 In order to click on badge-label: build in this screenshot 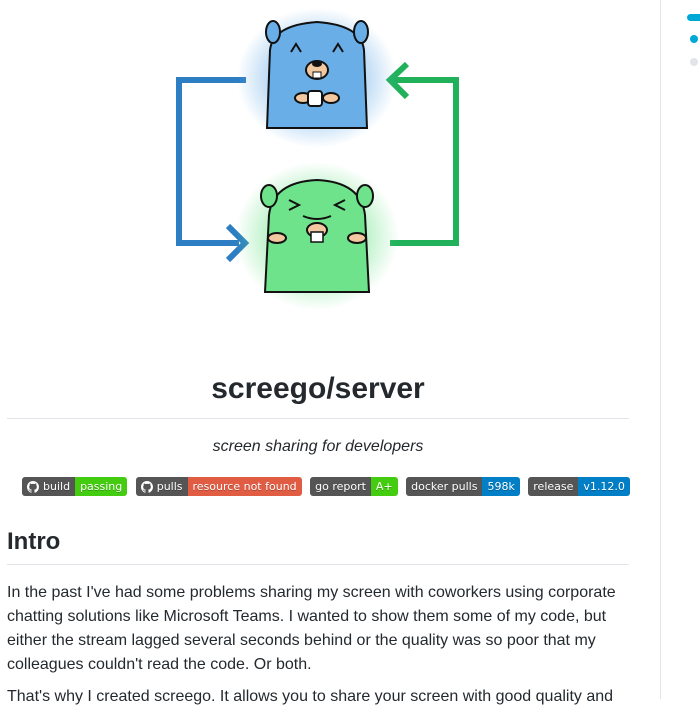, I will do `click(57, 486)`.